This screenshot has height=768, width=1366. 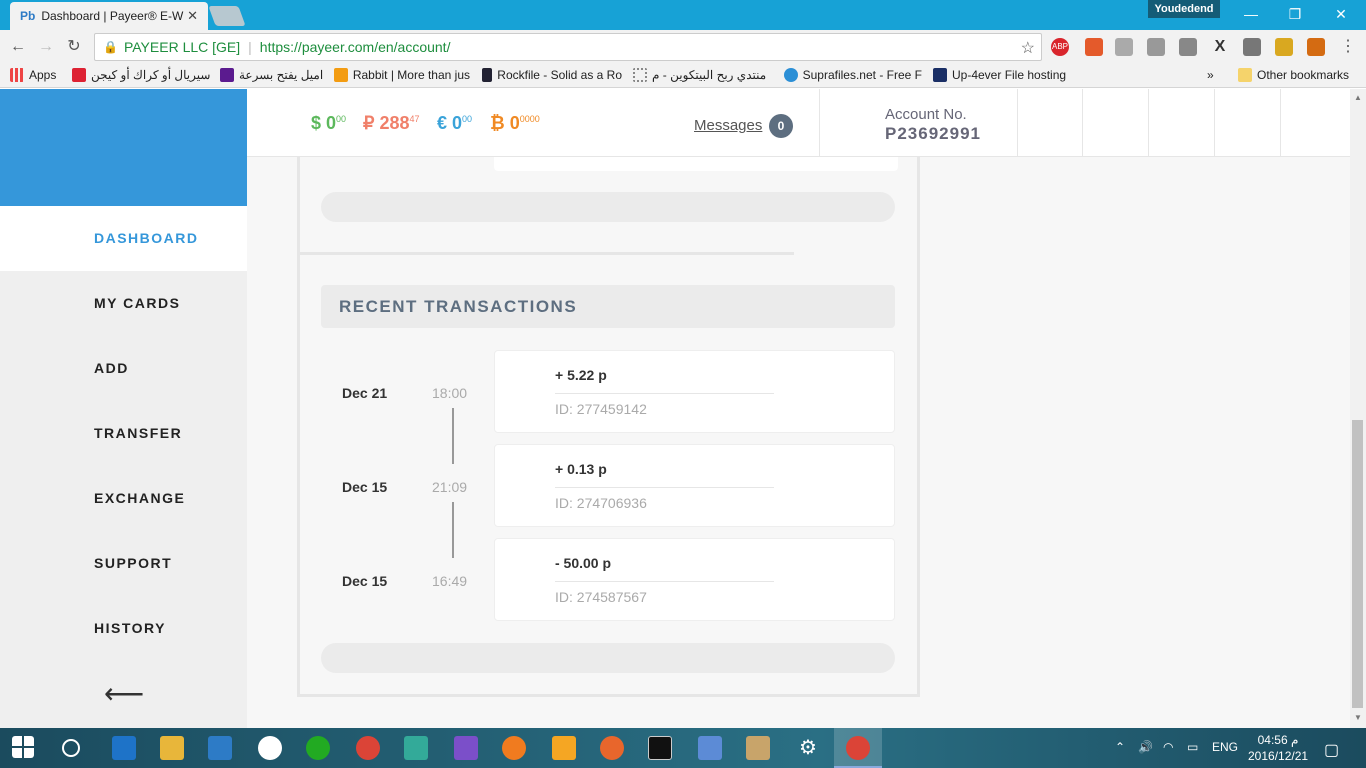 I want to click on command-prompt-icon, so click(x=660, y=748).